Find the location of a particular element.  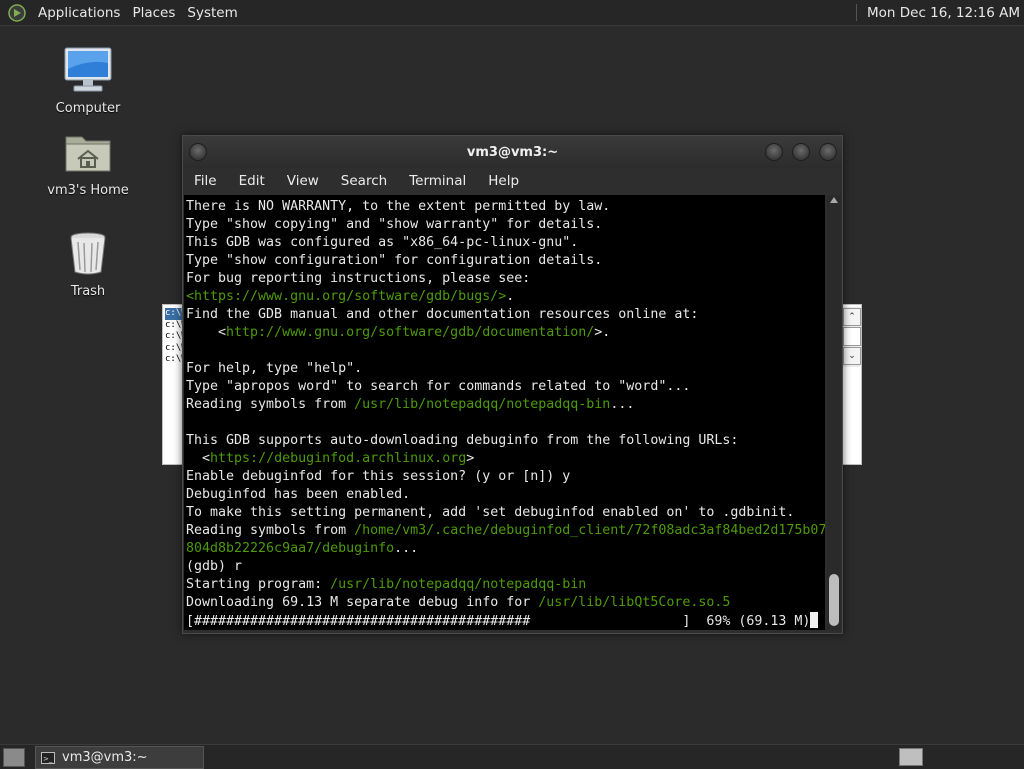

workspace-switcher is located at coordinates (911, 757).